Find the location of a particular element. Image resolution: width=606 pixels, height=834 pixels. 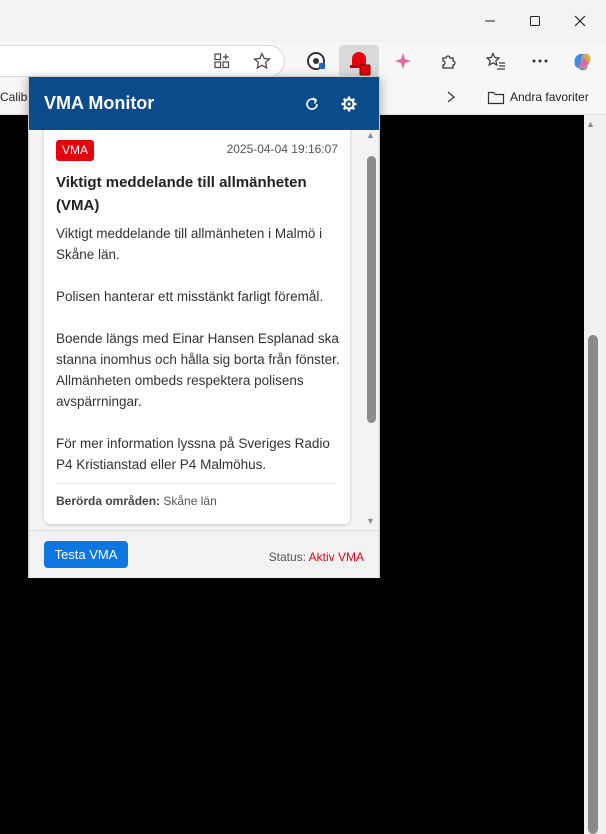

scroll-up-arrow-icon: ▲ is located at coordinates (590, 124).